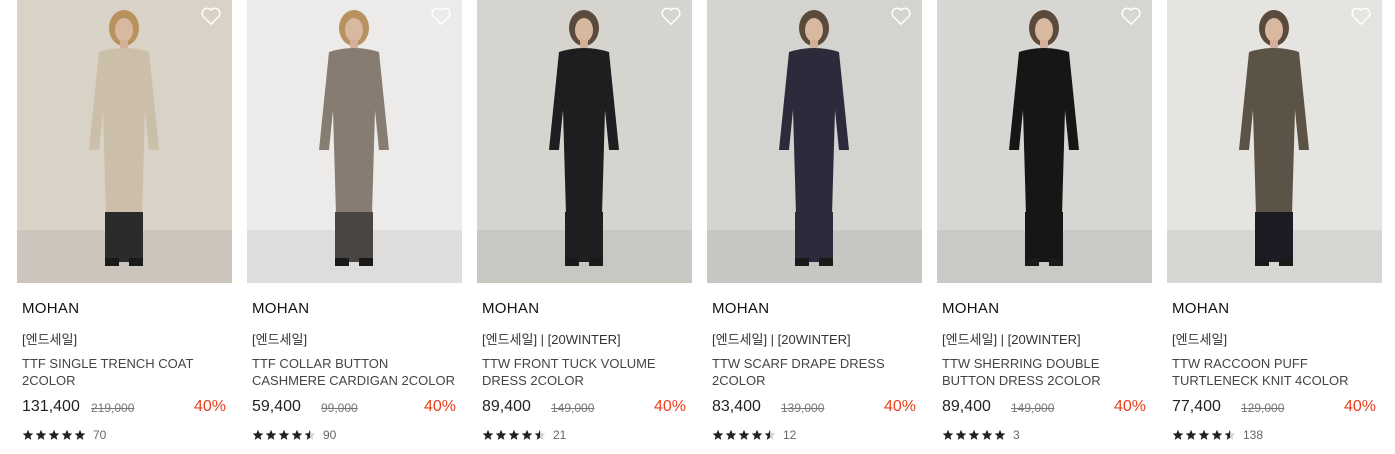 This screenshot has height=454, width=1395. What do you see at coordinates (113, 408) in the screenshot?
I see `original-price: 219,000` at bounding box center [113, 408].